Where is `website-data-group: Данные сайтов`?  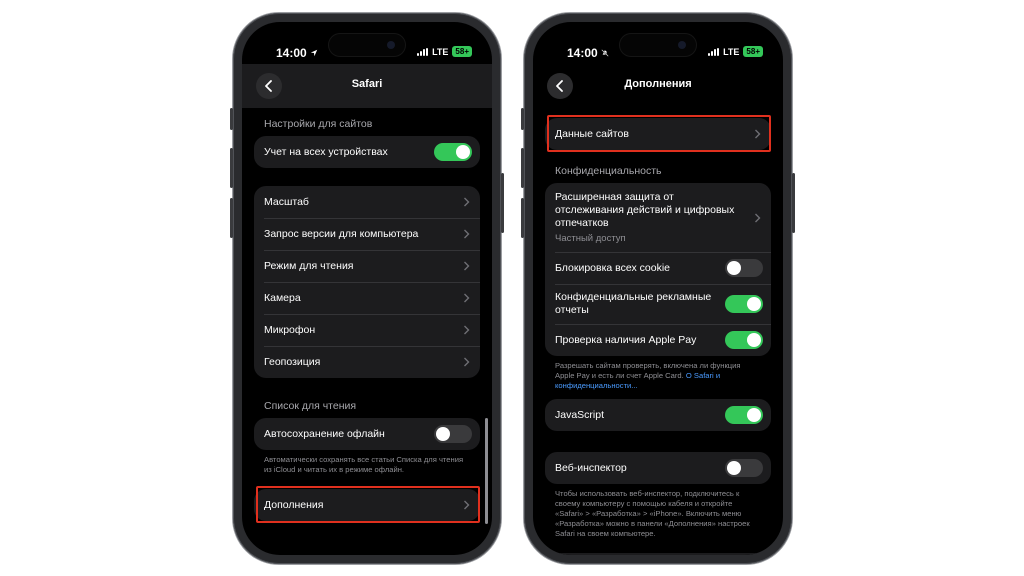
website-data-group: Данные сайтов is located at coordinates (658, 134).